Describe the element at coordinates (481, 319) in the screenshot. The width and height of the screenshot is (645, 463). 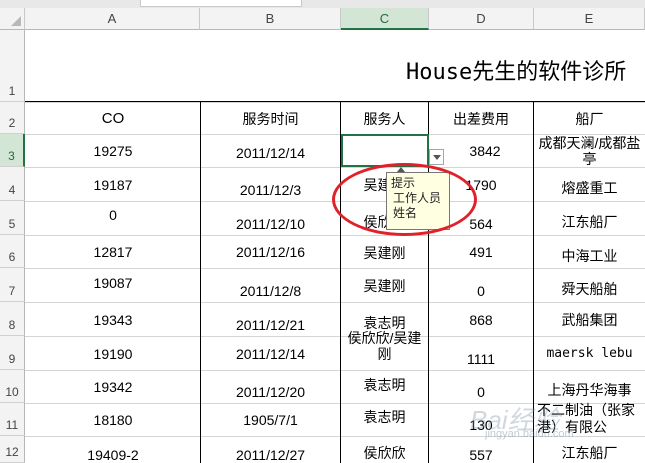
I see `cell-fee: 868` at that location.